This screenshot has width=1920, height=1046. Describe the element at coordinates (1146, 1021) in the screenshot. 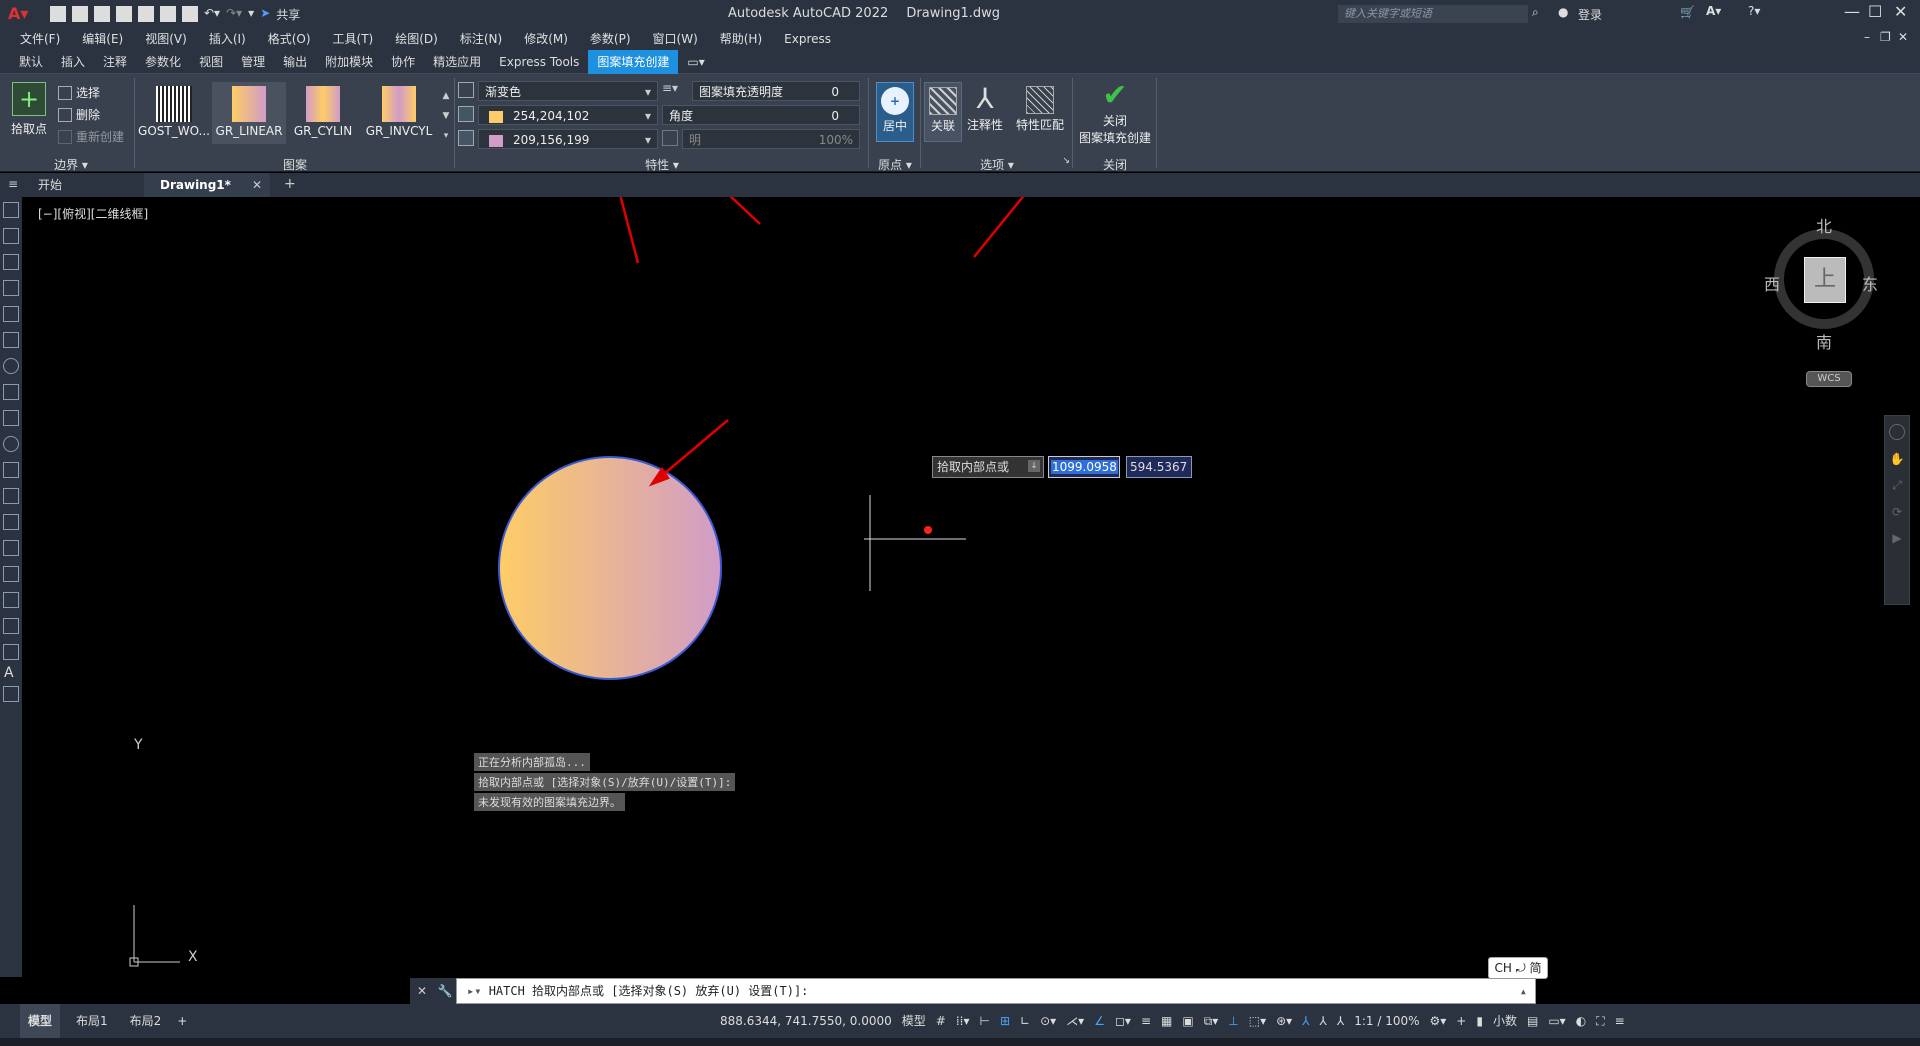

I see `lineweight-icon: ≡` at that location.